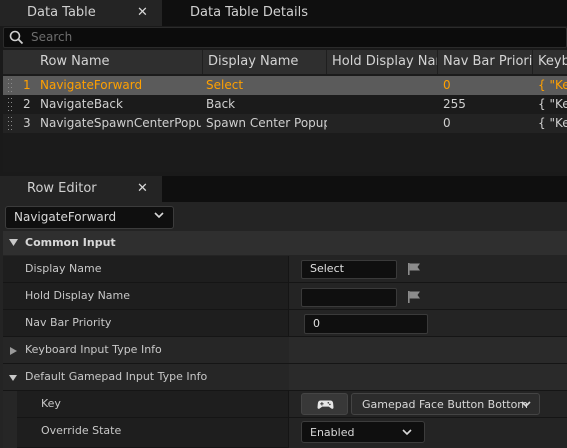  Describe the element at coordinates (61, 12) in the screenshot. I see `tab-data-table-label: Data Table` at that location.